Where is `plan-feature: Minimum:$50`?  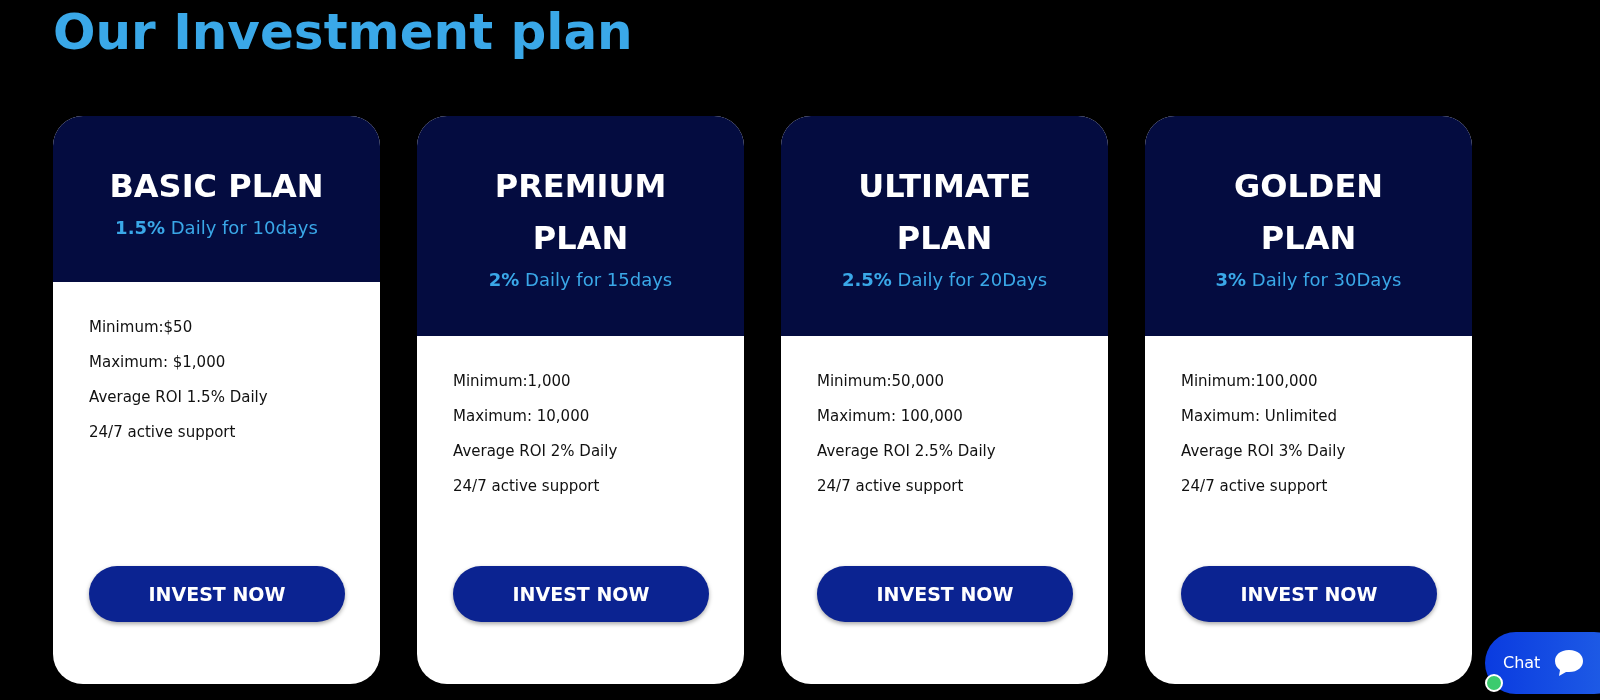 plan-feature: Minimum:$50 is located at coordinates (141, 327).